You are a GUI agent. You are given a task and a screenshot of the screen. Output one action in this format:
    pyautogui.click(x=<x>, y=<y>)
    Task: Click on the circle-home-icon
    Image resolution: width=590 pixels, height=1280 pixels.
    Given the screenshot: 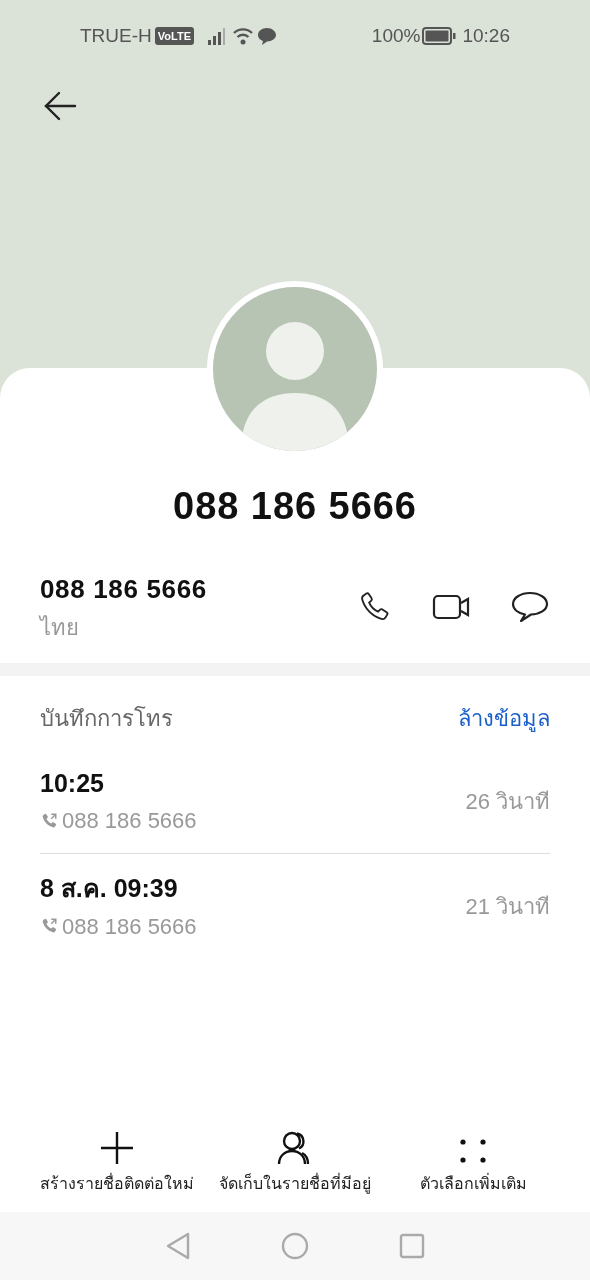 What is the action you would take?
    pyautogui.click(x=295, y=1246)
    